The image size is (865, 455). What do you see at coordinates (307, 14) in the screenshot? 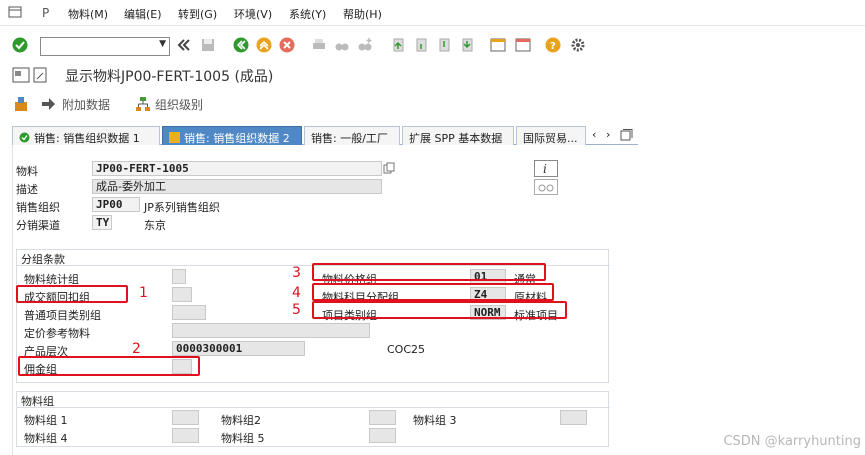
I see `menu-system: 系统(Y)` at bounding box center [307, 14].